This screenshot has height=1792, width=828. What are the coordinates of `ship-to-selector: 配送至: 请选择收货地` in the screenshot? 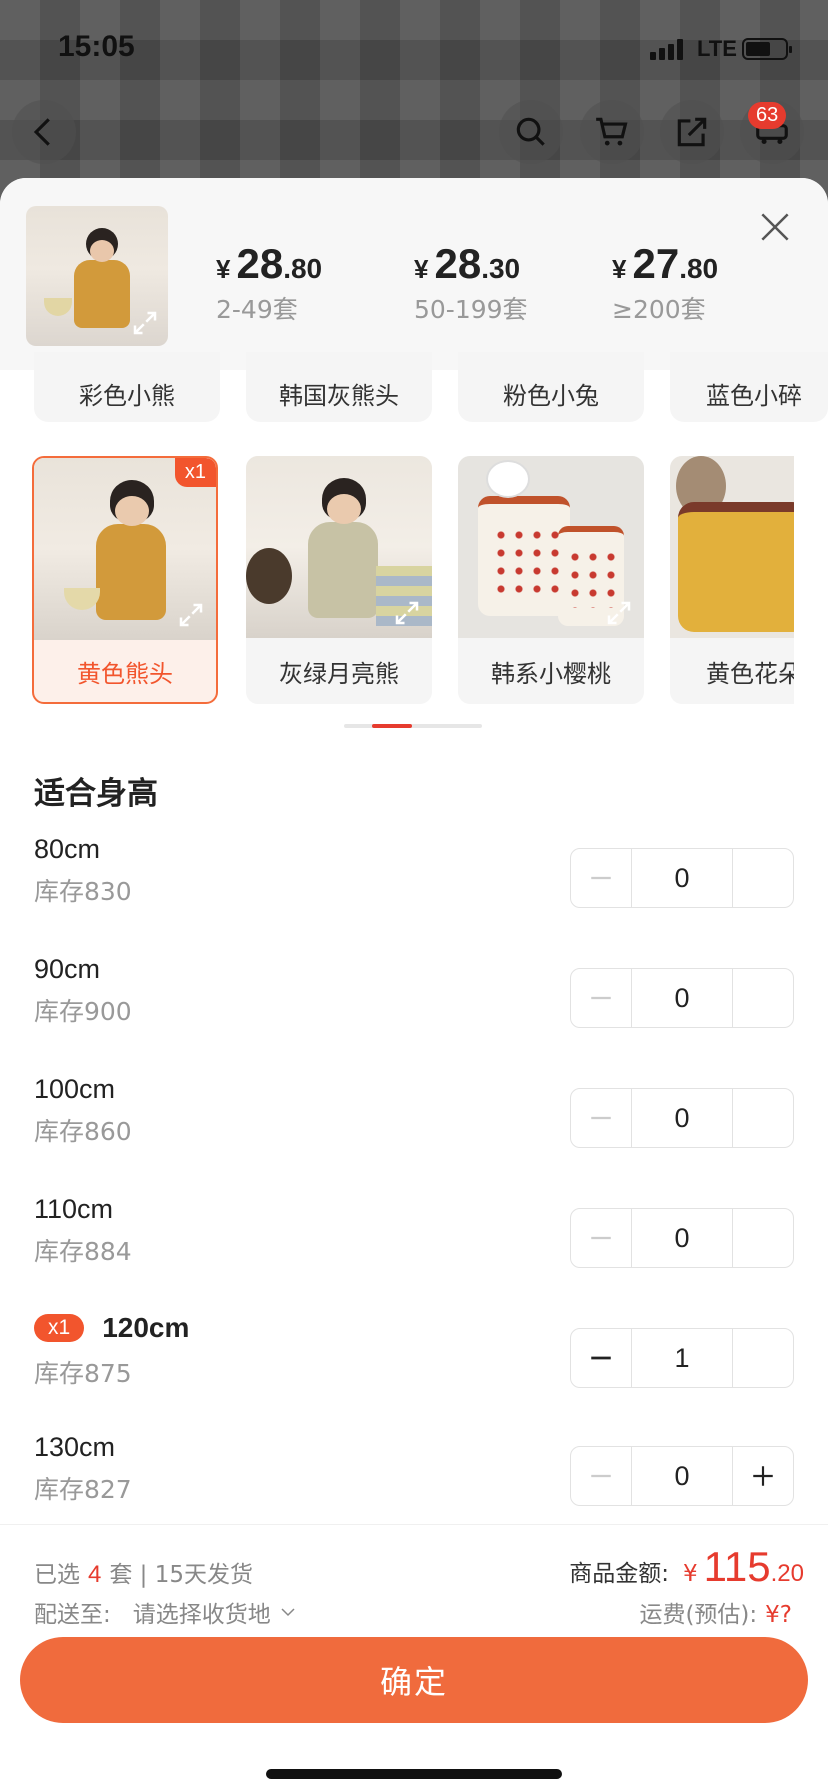 It's located at (165, 1612).